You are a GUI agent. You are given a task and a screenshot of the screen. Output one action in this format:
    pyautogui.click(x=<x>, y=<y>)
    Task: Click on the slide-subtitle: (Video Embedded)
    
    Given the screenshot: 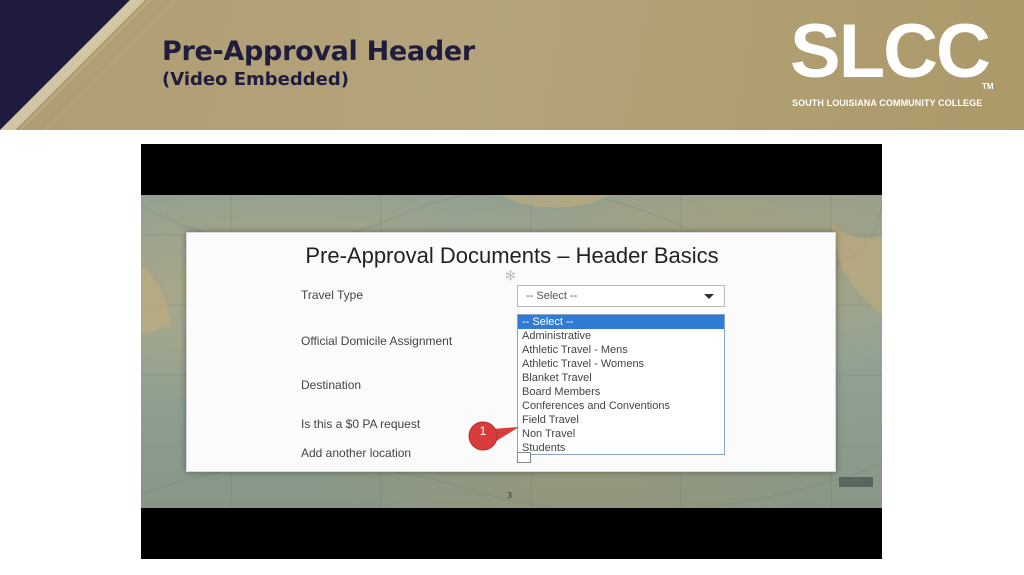 What is the action you would take?
    pyautogui.click(x=255, y=79)
    